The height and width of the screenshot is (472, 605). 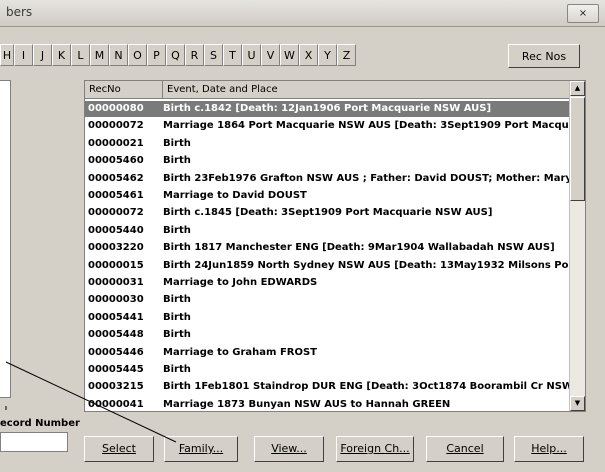 What do you see at coordinates (577, 88) in the screenshot?
I see `scroll-up-button: ▲` at bounding box center [577, 88].